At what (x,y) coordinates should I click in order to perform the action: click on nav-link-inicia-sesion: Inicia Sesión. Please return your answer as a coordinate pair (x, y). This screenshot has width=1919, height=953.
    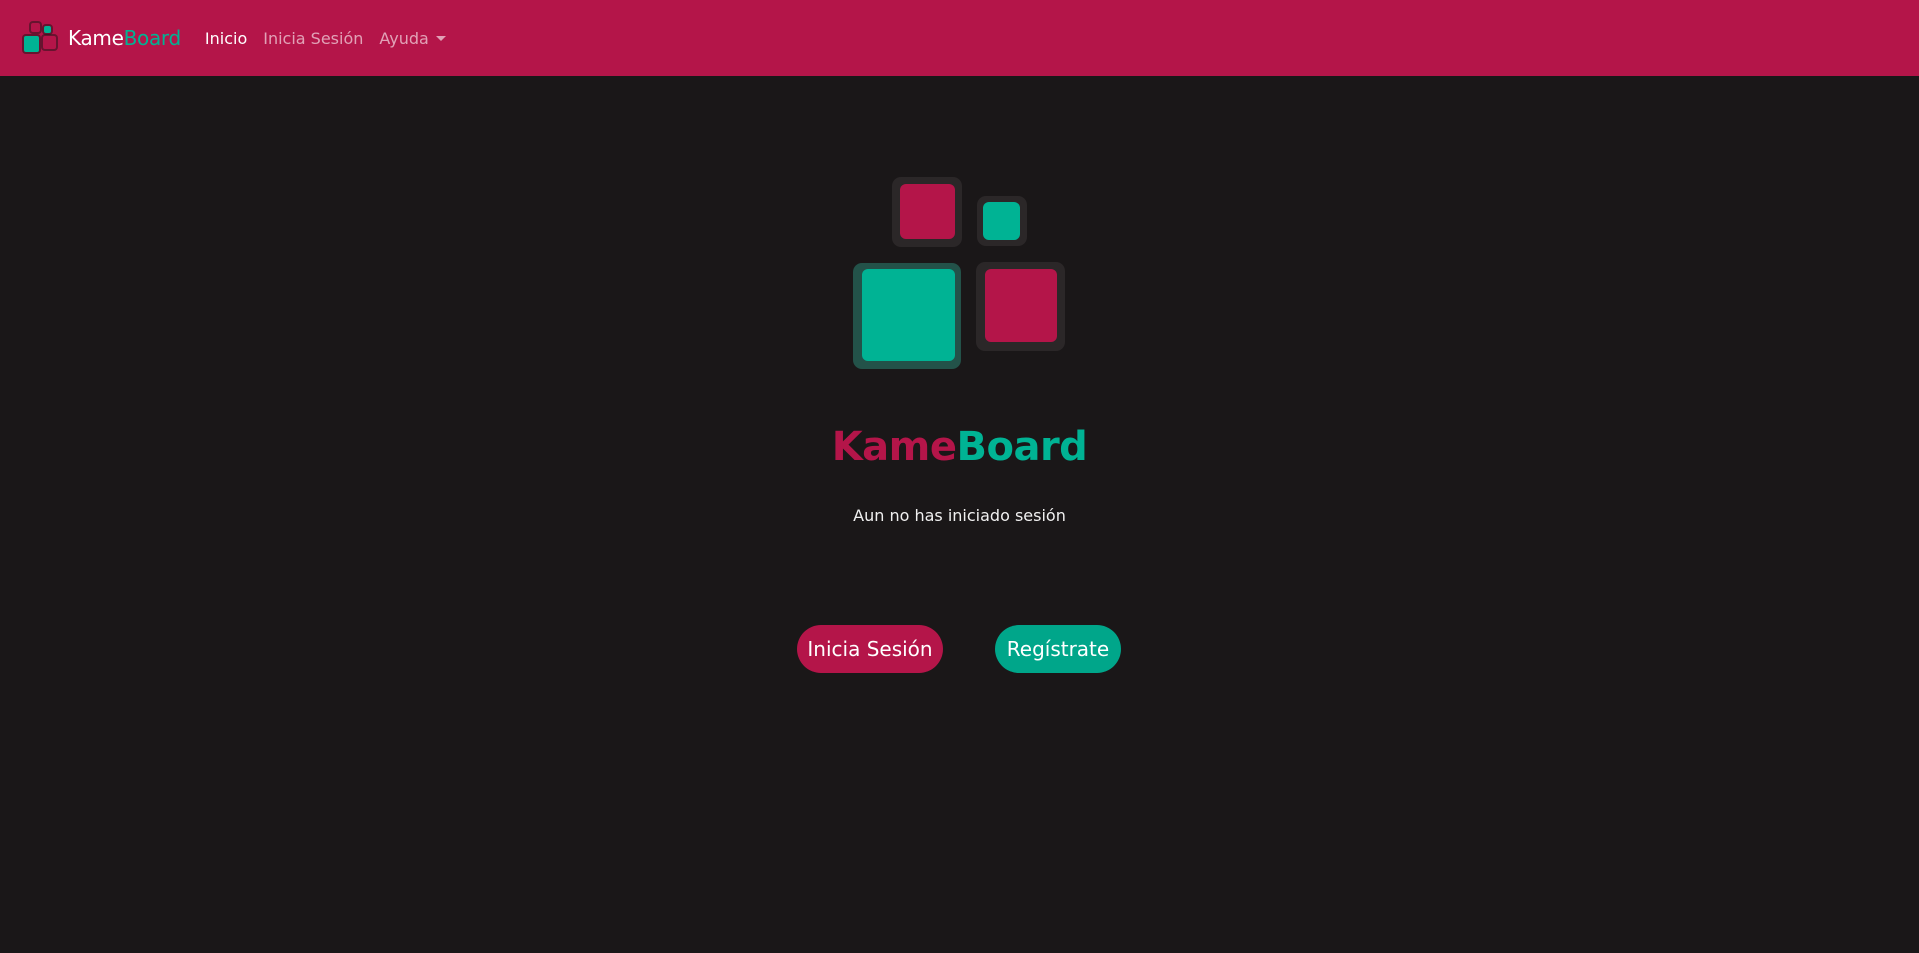
    Looking at the image, I should click on (313, 38).